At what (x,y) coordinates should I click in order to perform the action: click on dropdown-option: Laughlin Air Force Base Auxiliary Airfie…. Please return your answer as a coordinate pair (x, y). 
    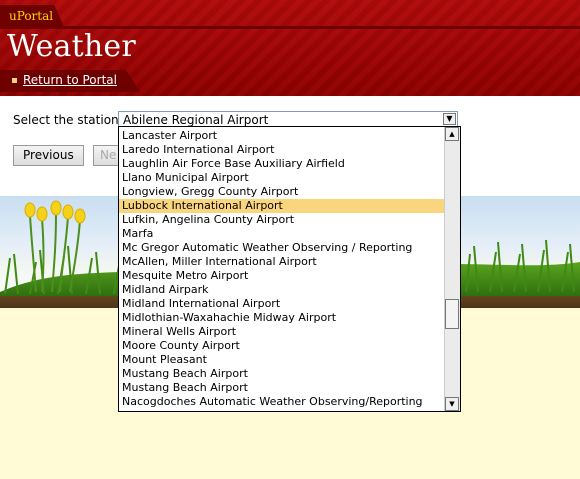
    Looking at the image, I should click on (282, 164).